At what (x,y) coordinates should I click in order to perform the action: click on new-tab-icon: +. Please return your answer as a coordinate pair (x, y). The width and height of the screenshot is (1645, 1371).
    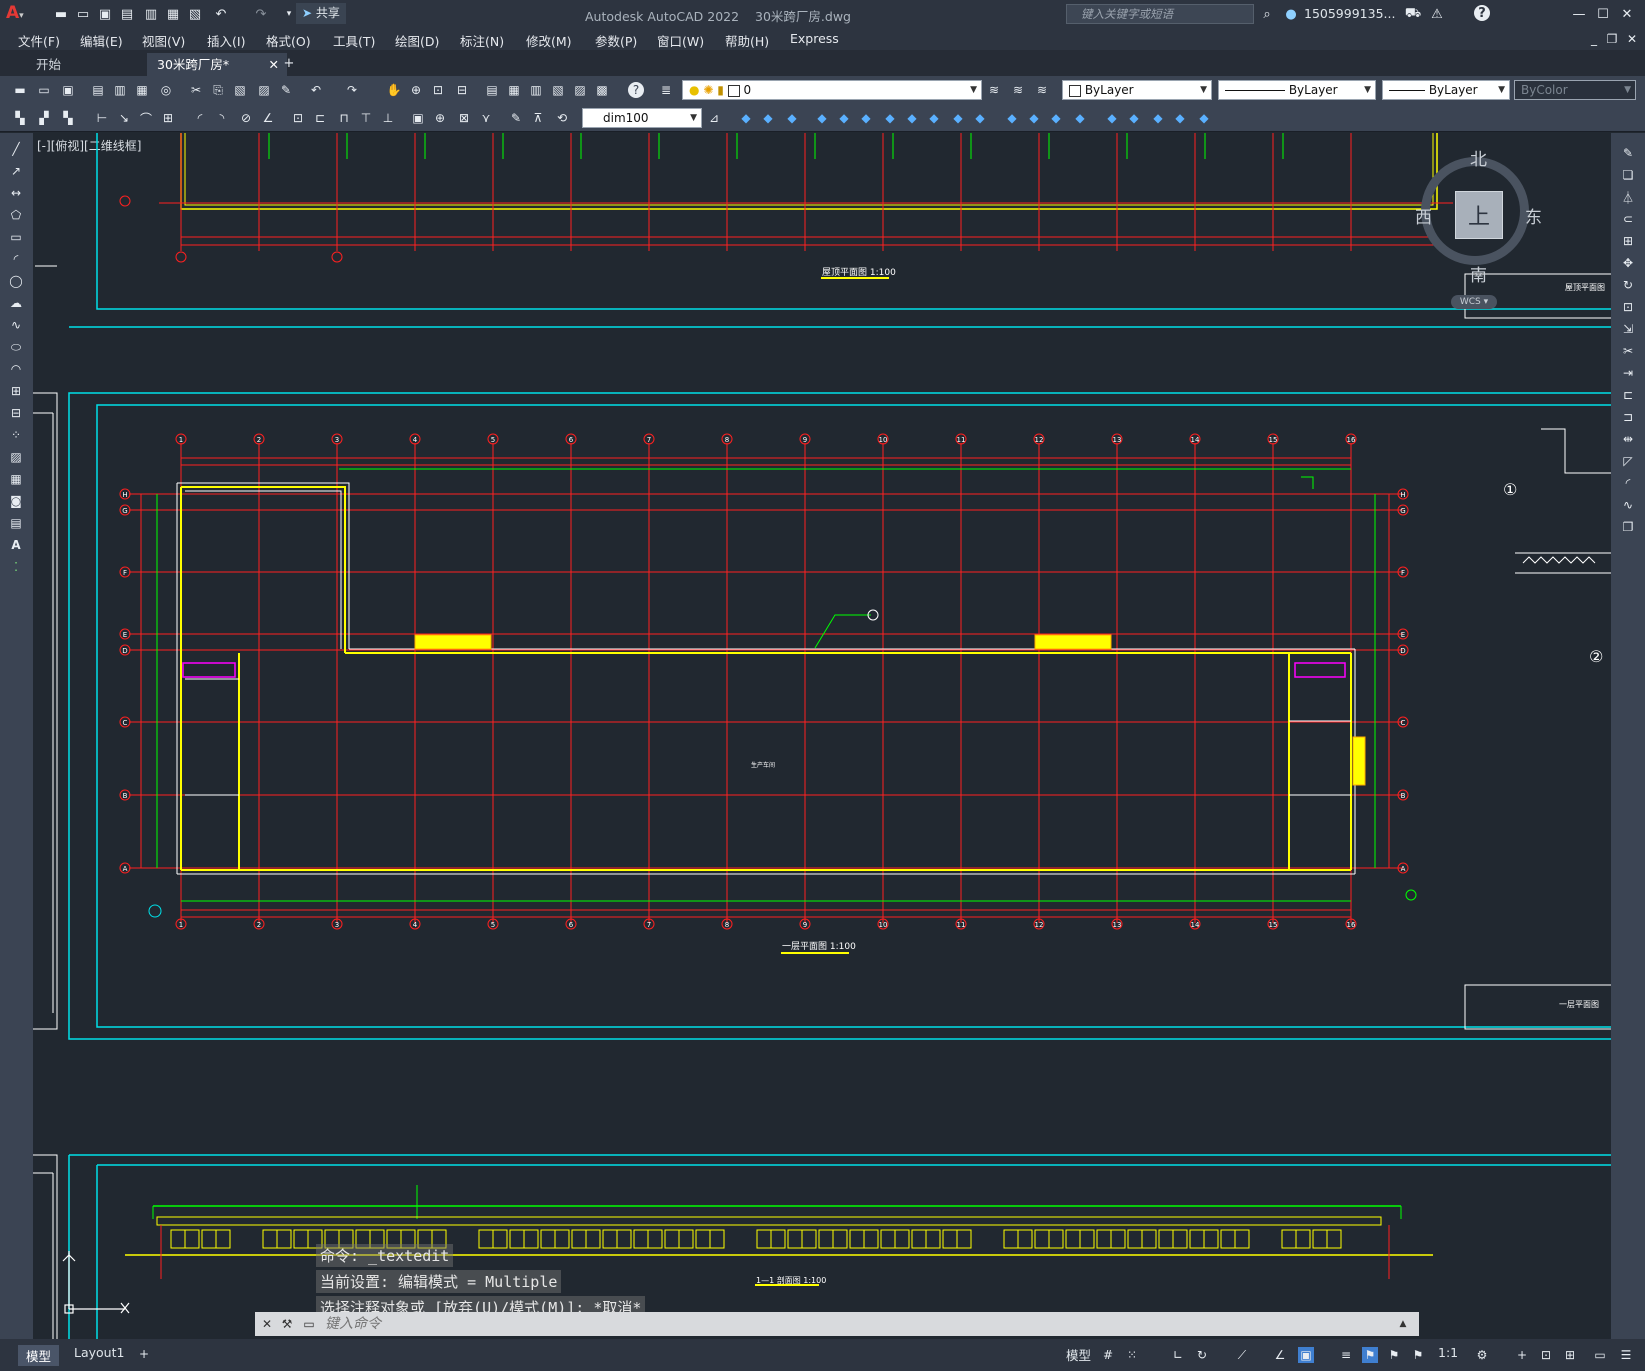
    Looking at the image, I should click on (289, 63).